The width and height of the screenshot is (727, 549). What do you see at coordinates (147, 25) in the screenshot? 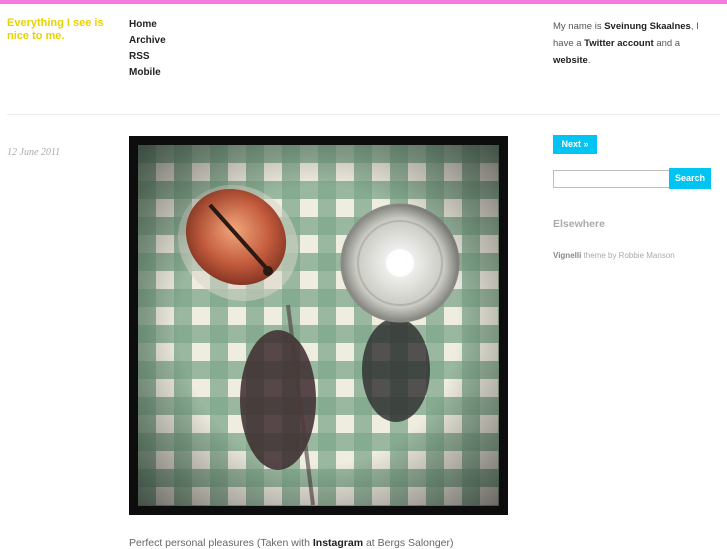
I see `nav-home: Home` at bounding box center [147, 25].